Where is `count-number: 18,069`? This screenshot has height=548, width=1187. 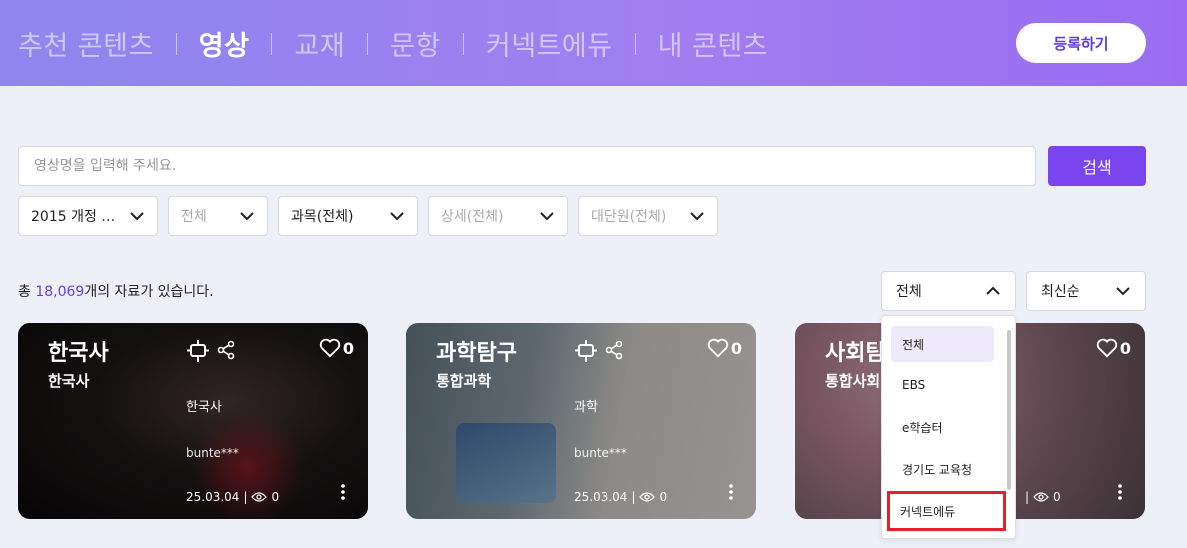 count-number: 18,069 is located at coordinates (60, 292).